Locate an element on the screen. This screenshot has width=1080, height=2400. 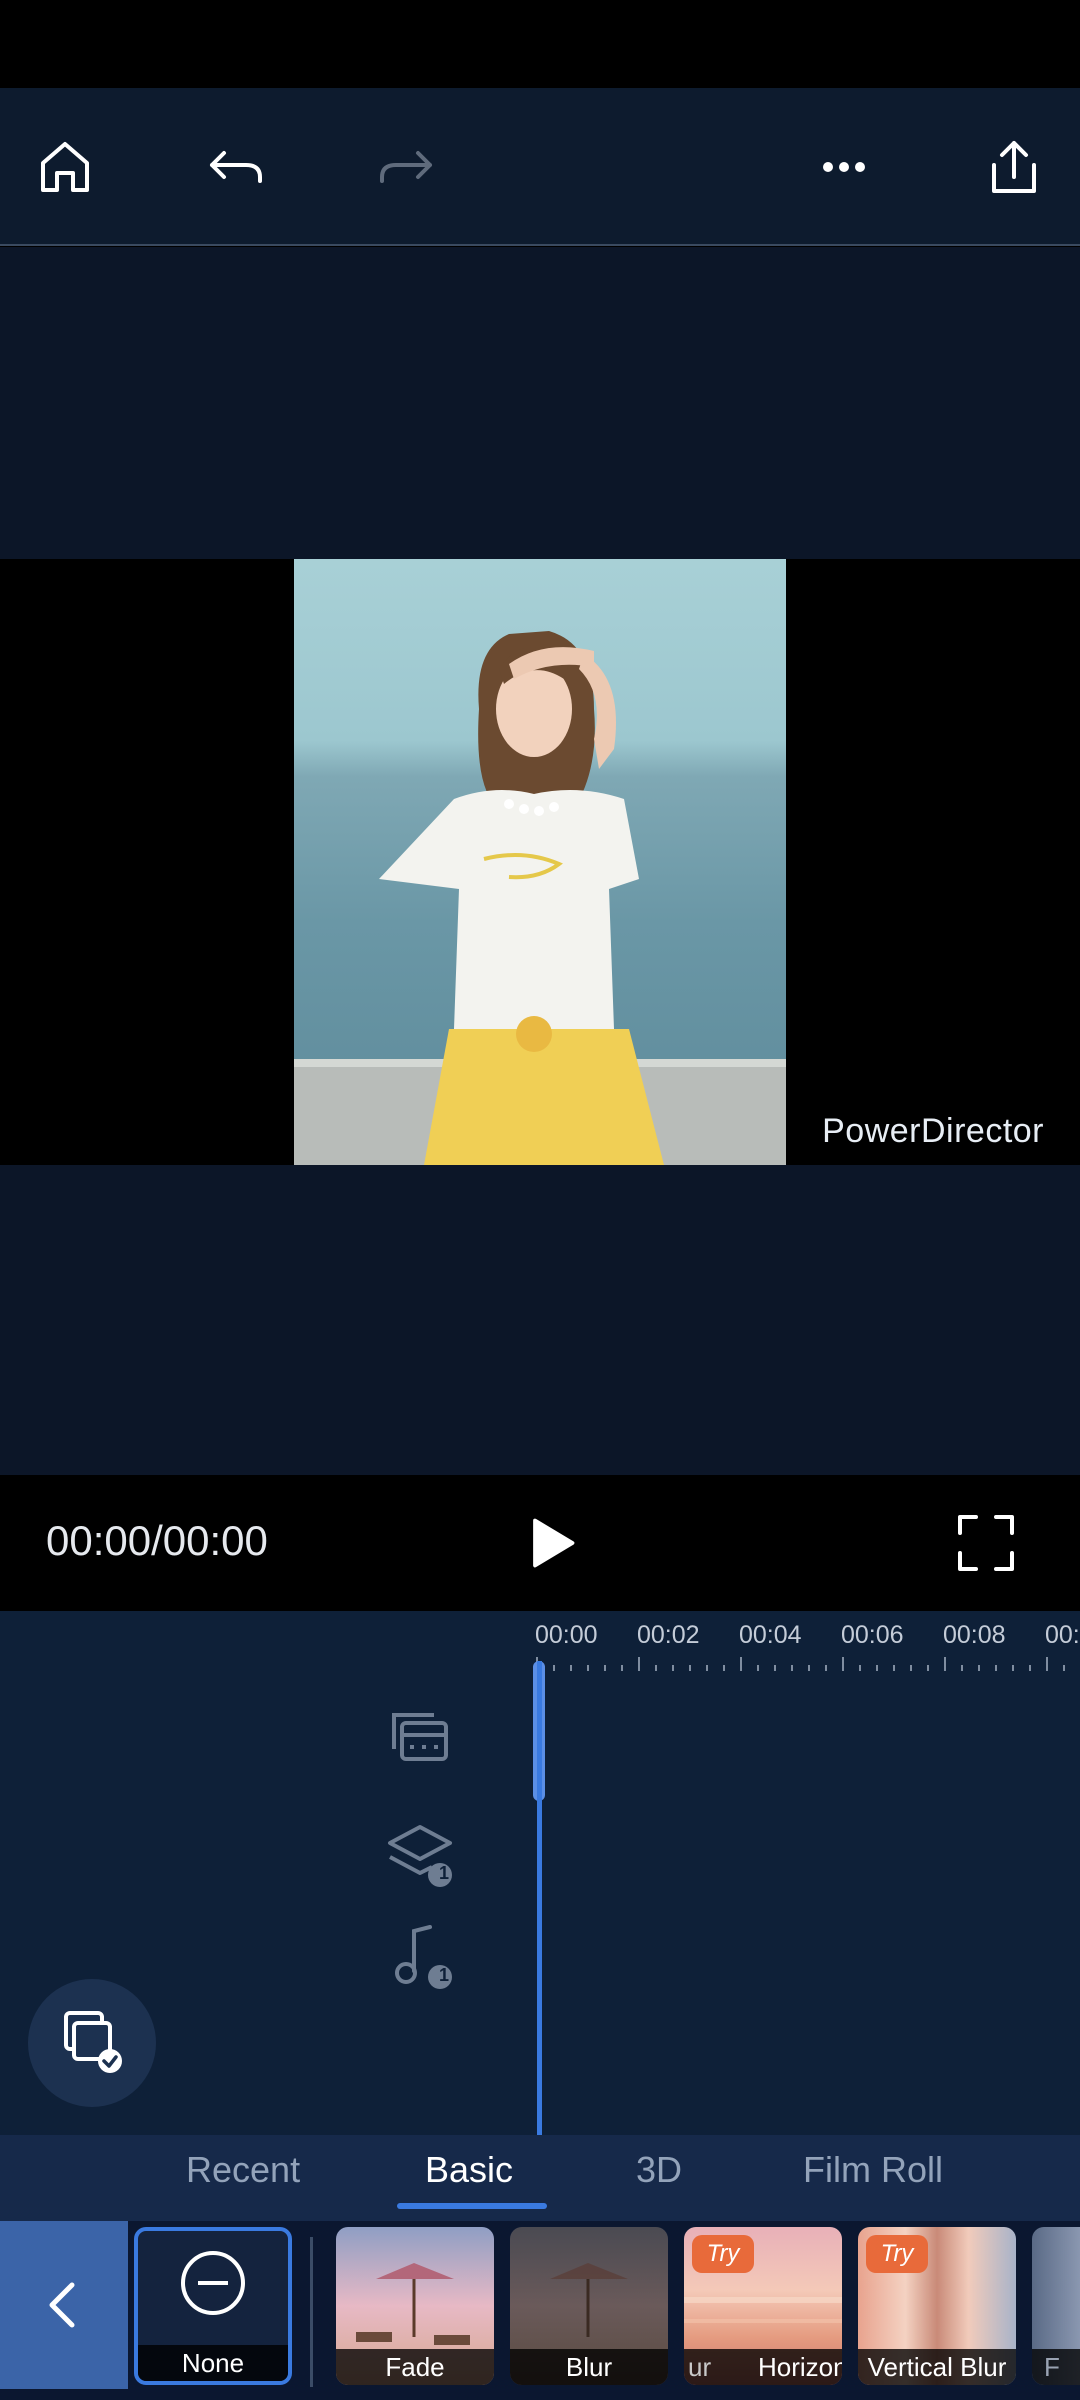
overlay-count-badge: 1 is located at coordinates (443, 1873).